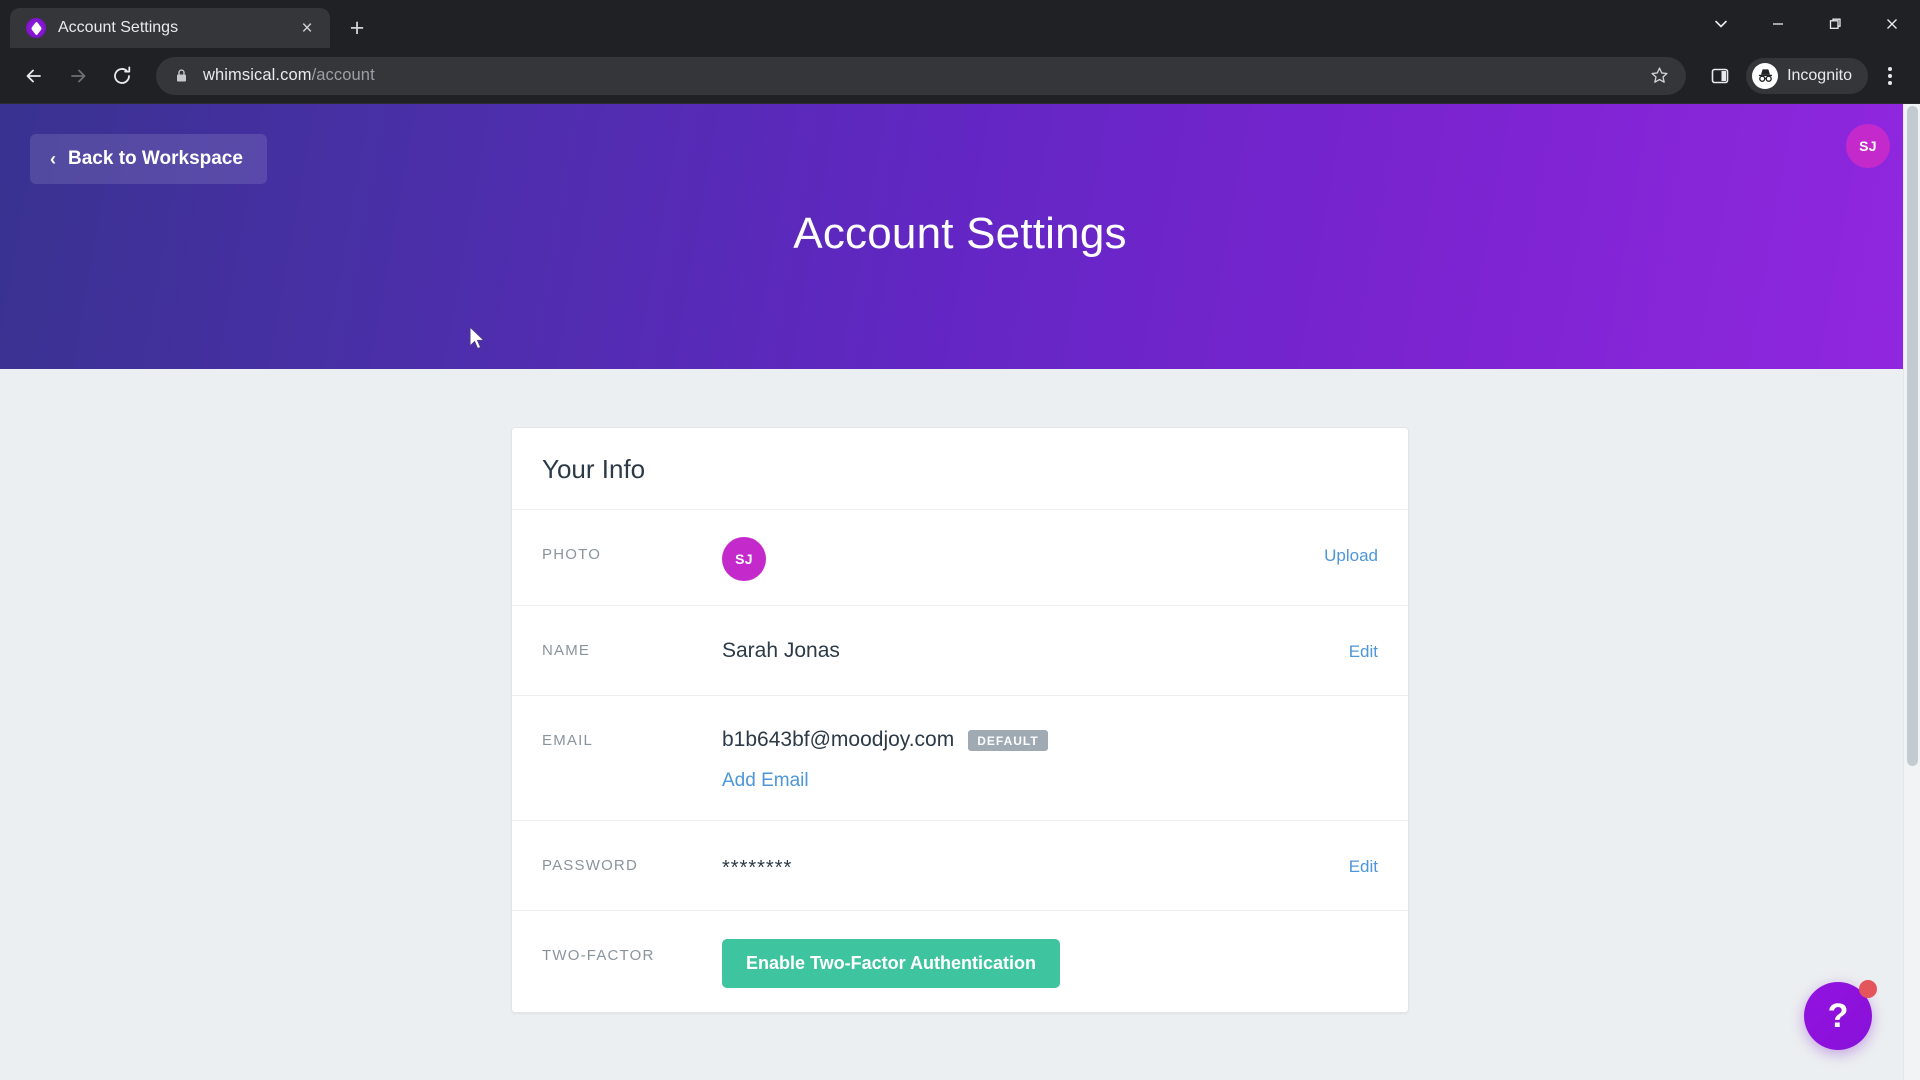 The width and height of the screenshot is (1920, 1080). I want to click on url-text: whimsical.com/account, so click(289, 75).